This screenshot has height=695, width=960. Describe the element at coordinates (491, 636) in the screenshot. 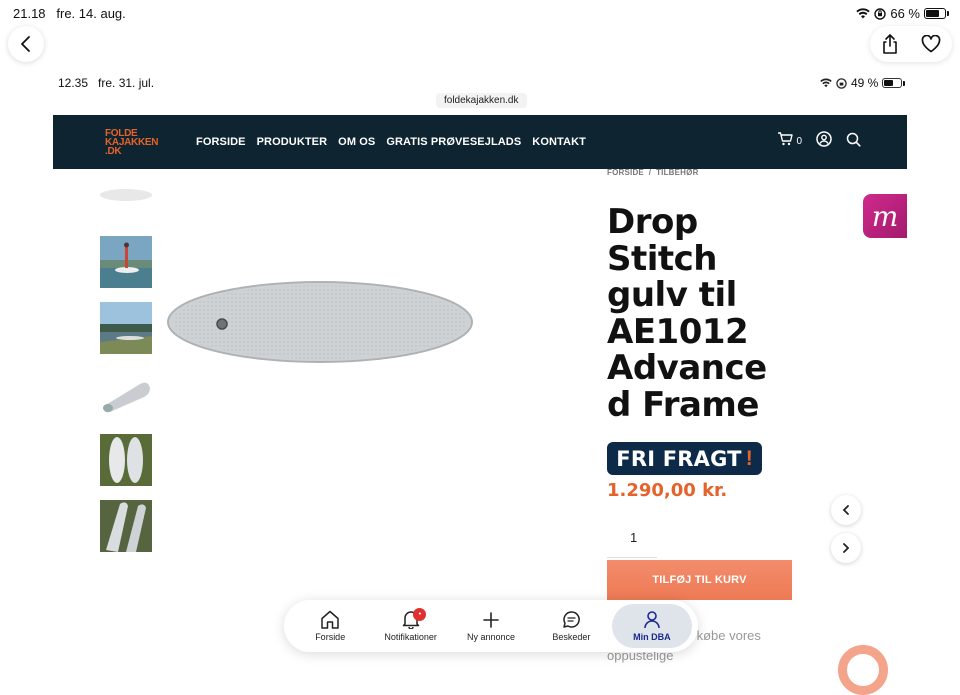

I see `tab-label: Ny annonce` at that location.